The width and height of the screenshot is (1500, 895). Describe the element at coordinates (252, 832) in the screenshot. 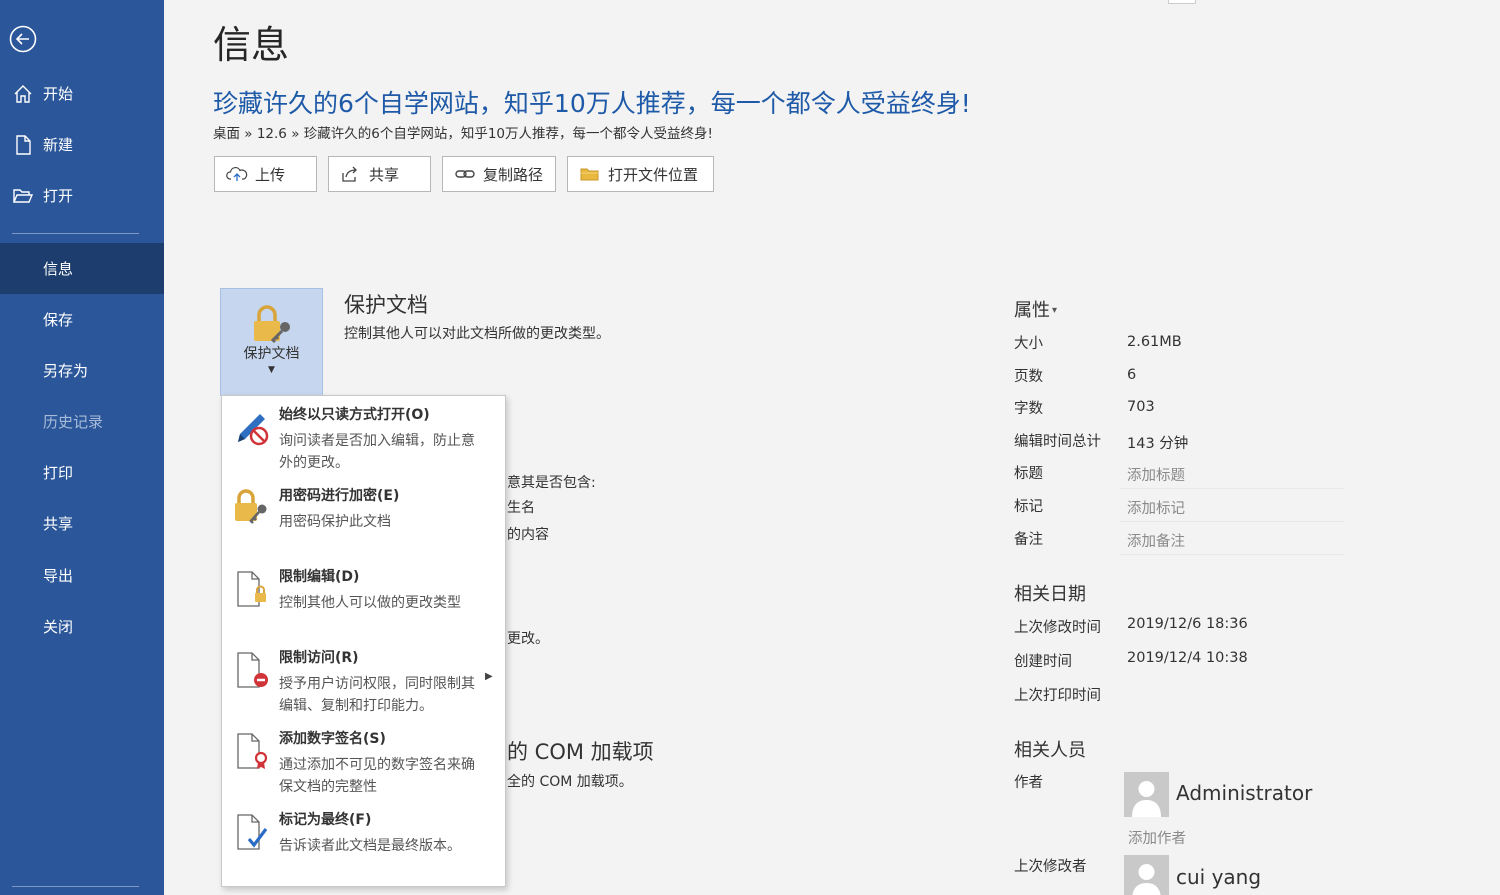

I see `document-check-icon` at that location.